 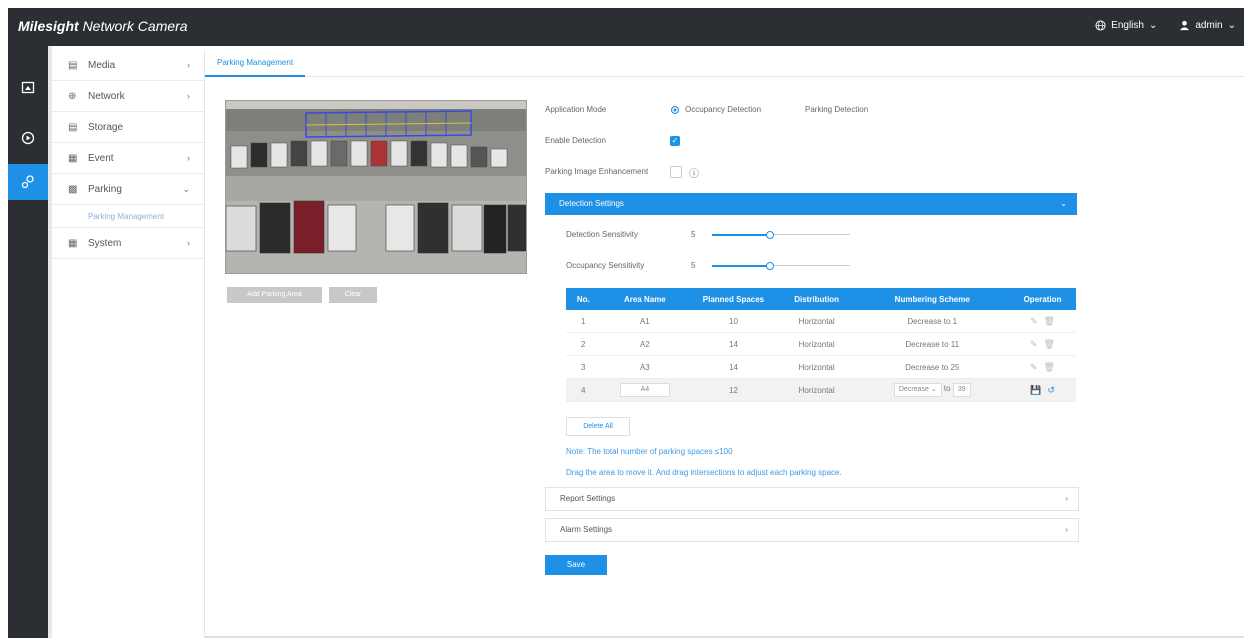 I want to click on event-icon: ▦, so click(x=73, y=158).